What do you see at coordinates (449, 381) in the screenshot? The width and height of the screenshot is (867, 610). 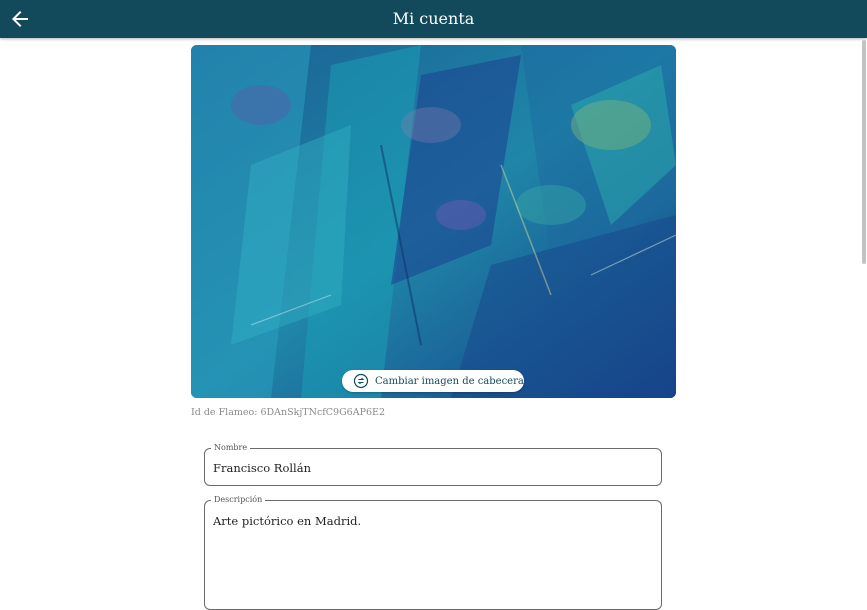 I see `change-header-image-label: Cambiar imagen de cabecera` at bounding box center [449, 381].